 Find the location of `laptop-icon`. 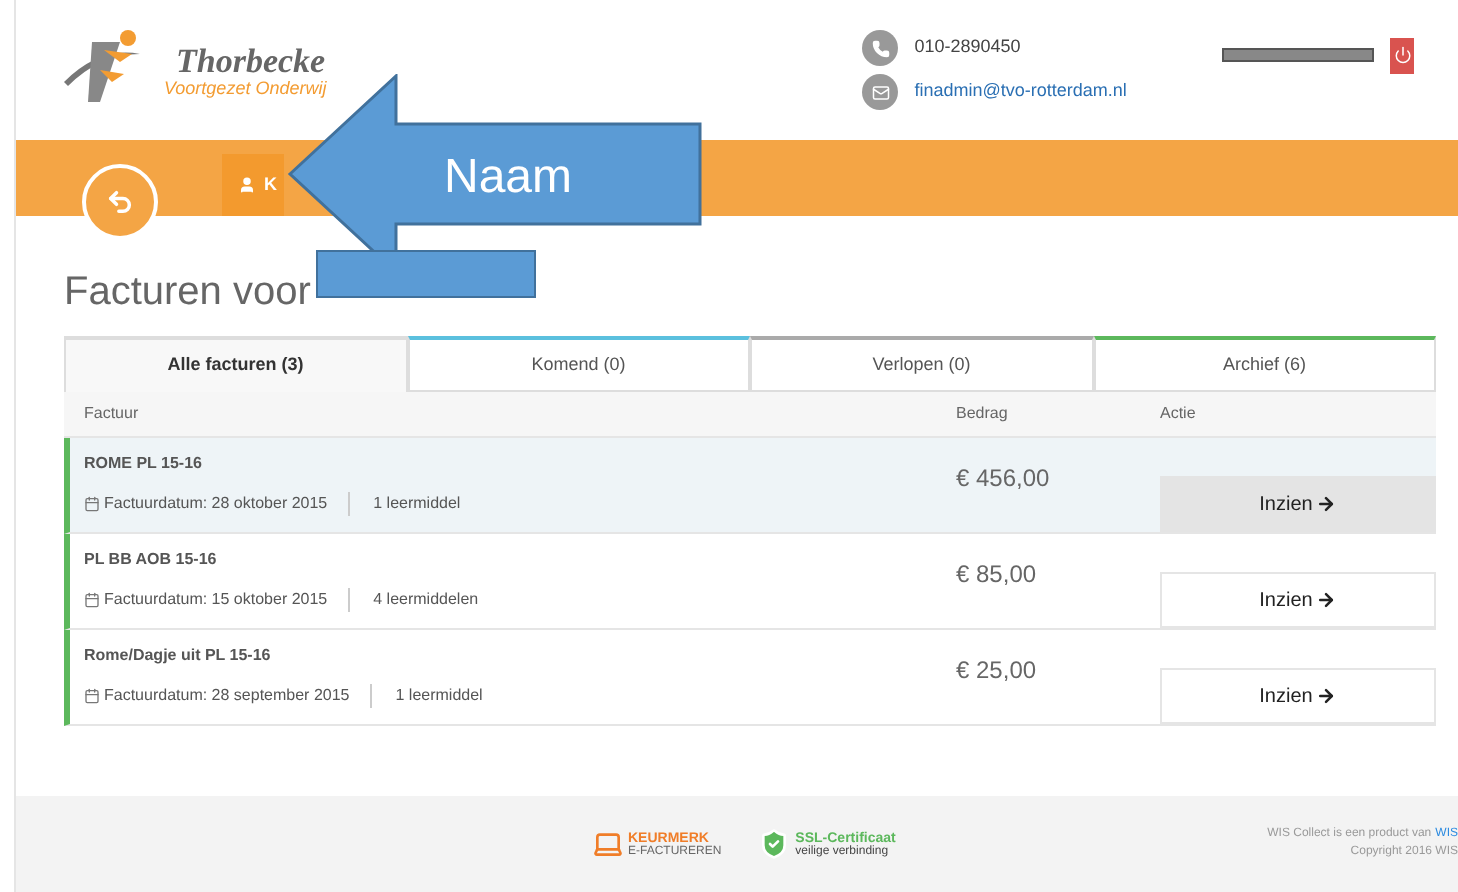

laptop-icon is located at coordinates (608, 844).